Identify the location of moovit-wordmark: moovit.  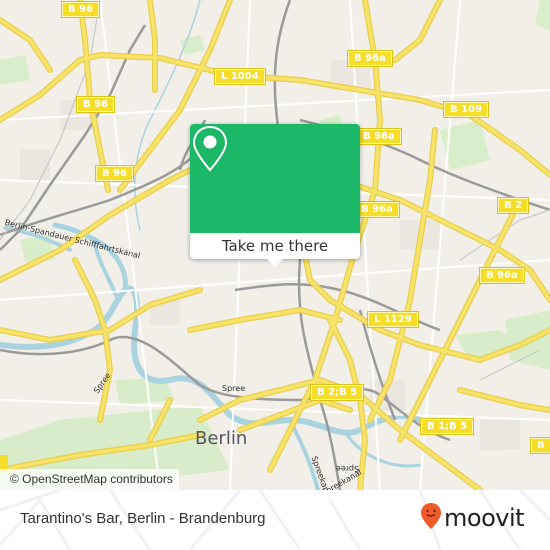
(484, 518).